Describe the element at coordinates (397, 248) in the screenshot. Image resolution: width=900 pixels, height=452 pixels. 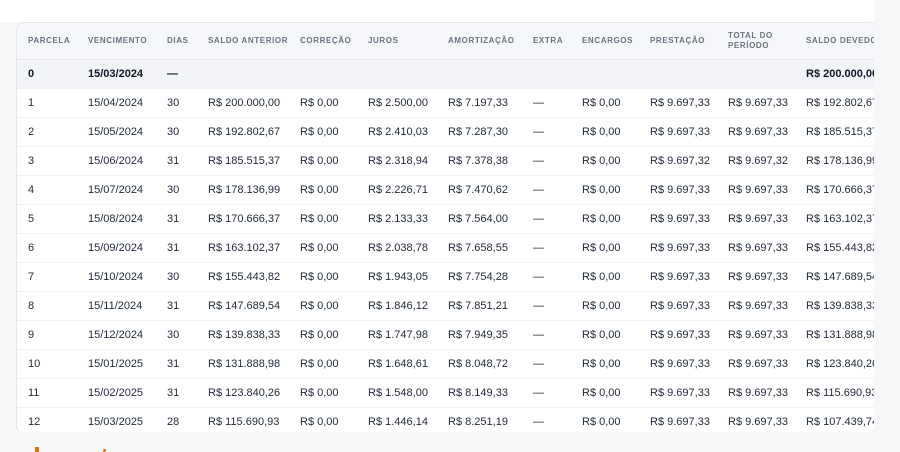
I see `cell-juros: R$ 2.038,78` at that location.